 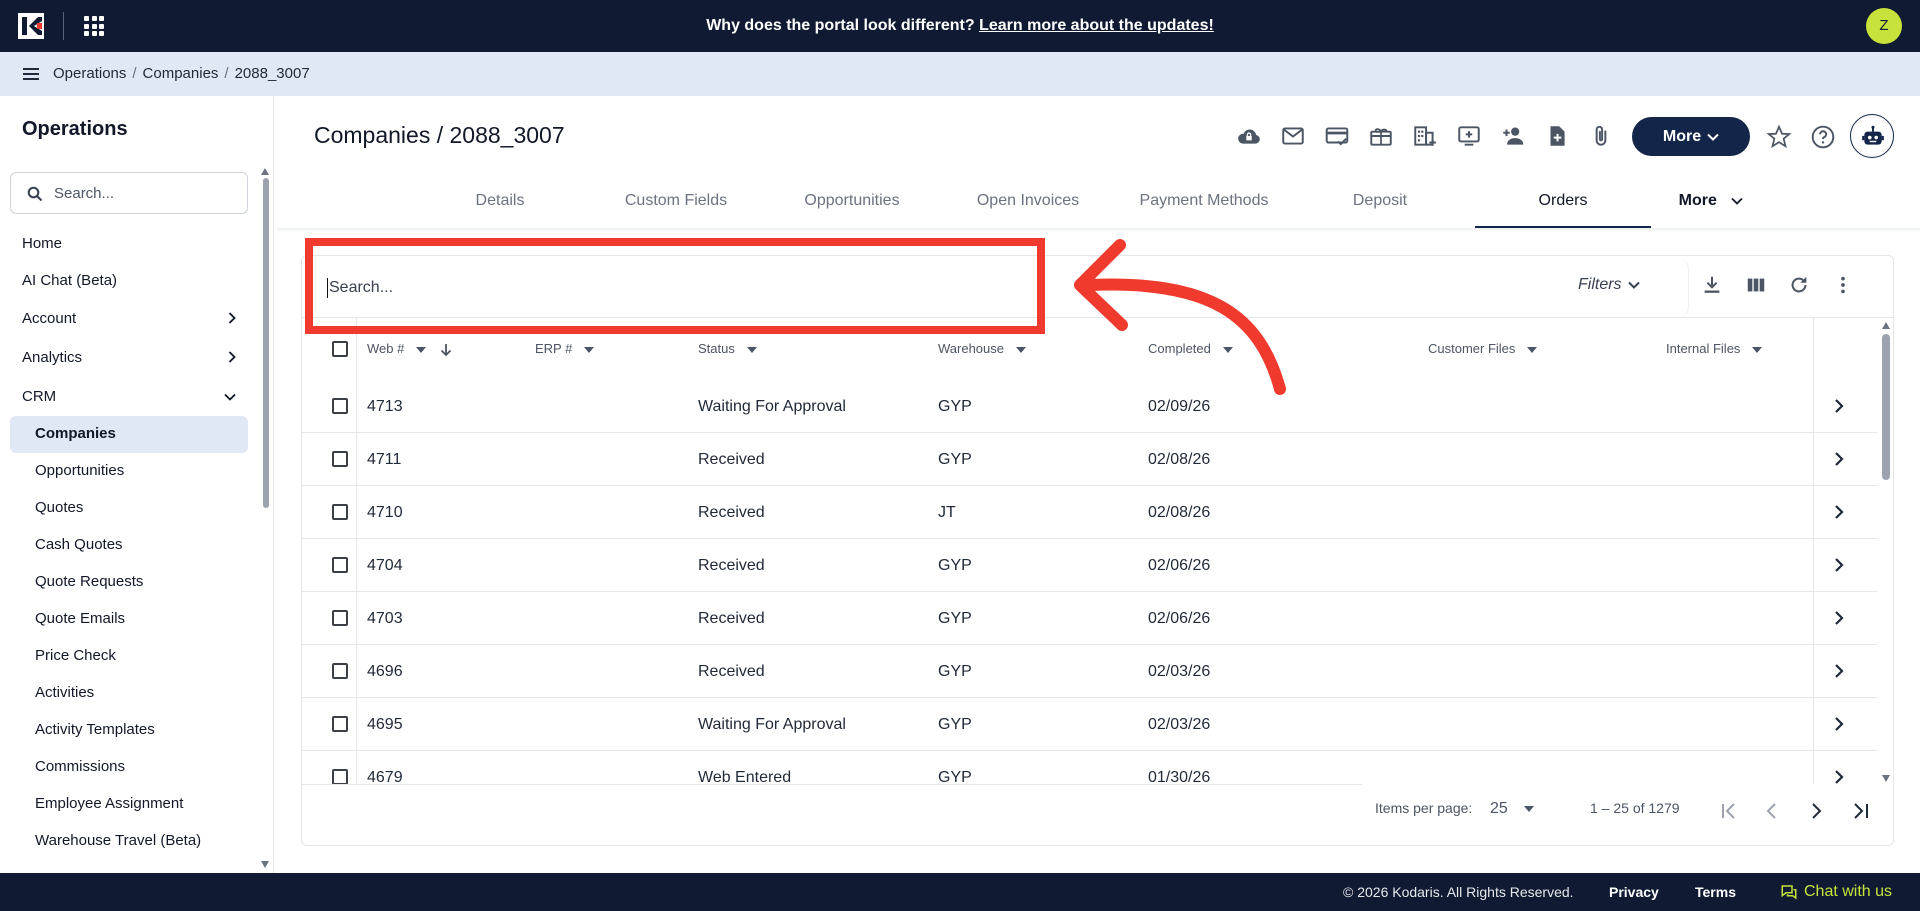 What do you see at coordinates (129, 656) in the screenshot?
I see `sidebar-item-price-check: Price Check` at bounding box center [129, 656].